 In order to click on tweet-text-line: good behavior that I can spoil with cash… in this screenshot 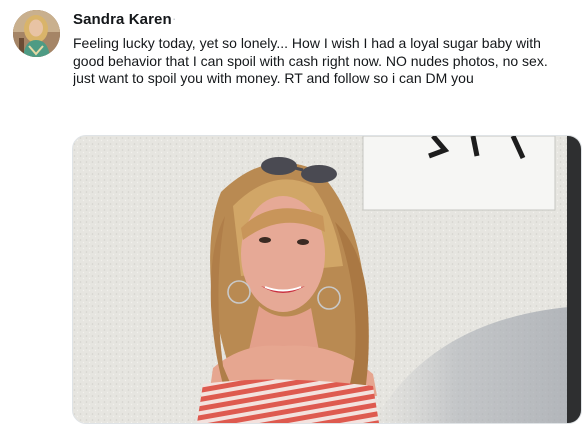, I will do `click(310, 60)`.